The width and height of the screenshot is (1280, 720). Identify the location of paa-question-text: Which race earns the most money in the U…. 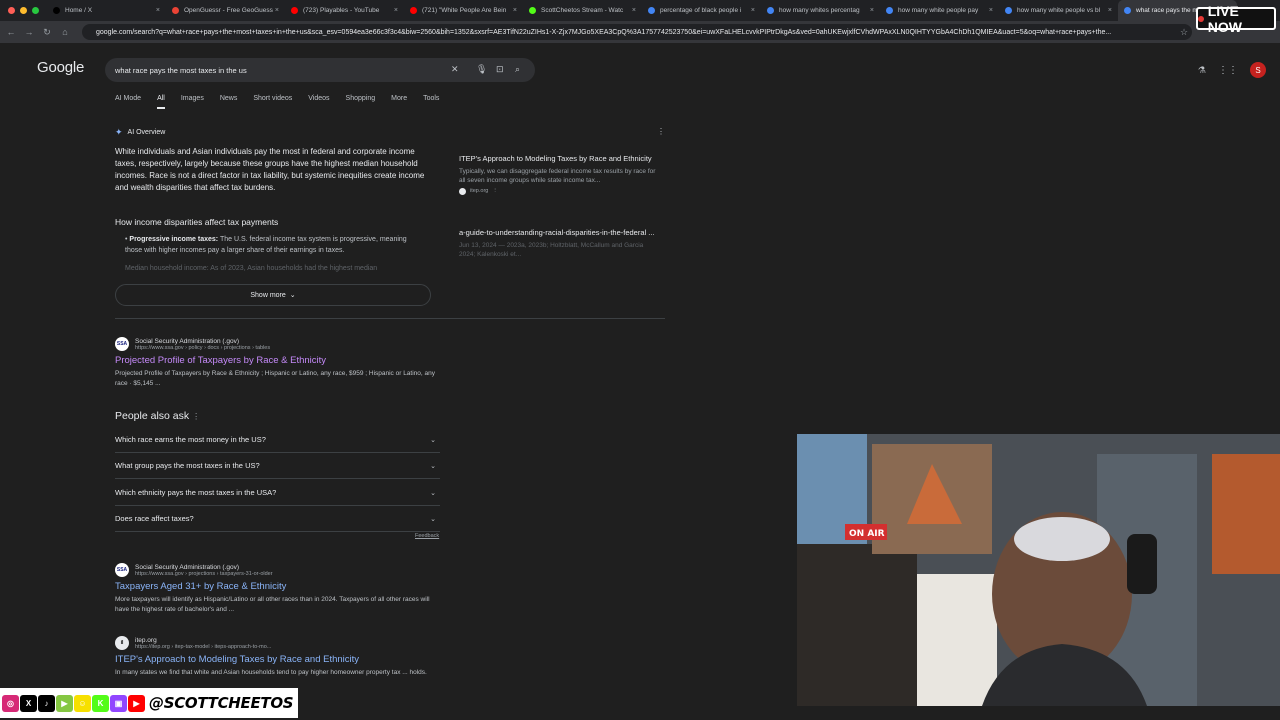
(190, 439).